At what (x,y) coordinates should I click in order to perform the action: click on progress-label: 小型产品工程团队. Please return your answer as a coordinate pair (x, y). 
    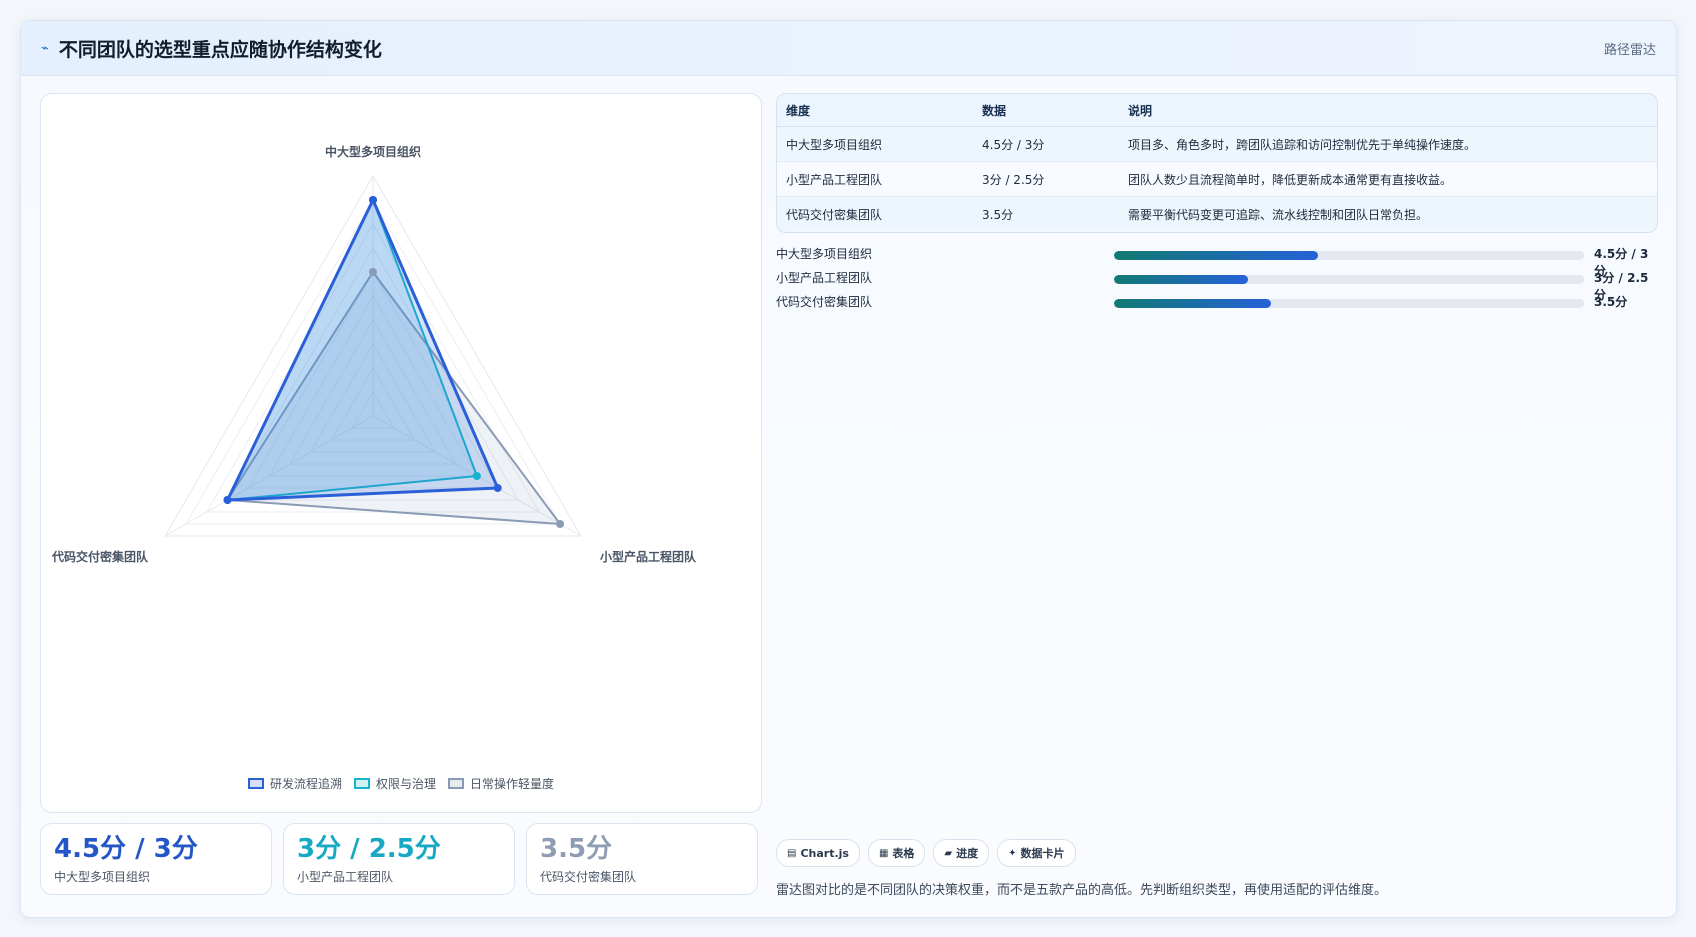
    Looking at the image, I should click on (824, 278).